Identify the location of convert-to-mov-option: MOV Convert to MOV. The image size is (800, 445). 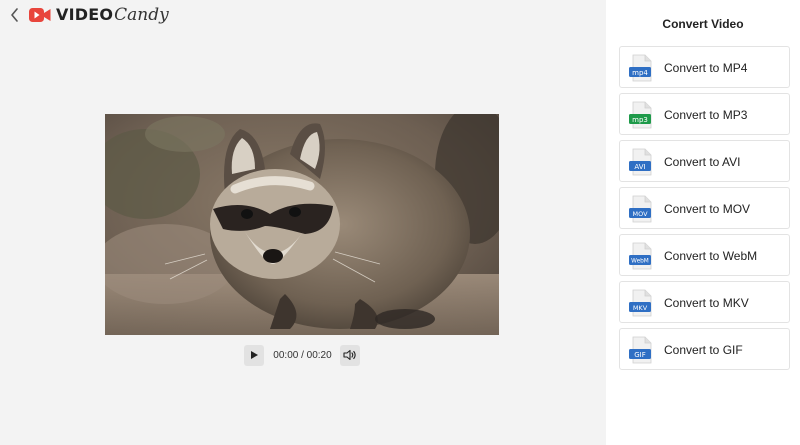
(704, 208).